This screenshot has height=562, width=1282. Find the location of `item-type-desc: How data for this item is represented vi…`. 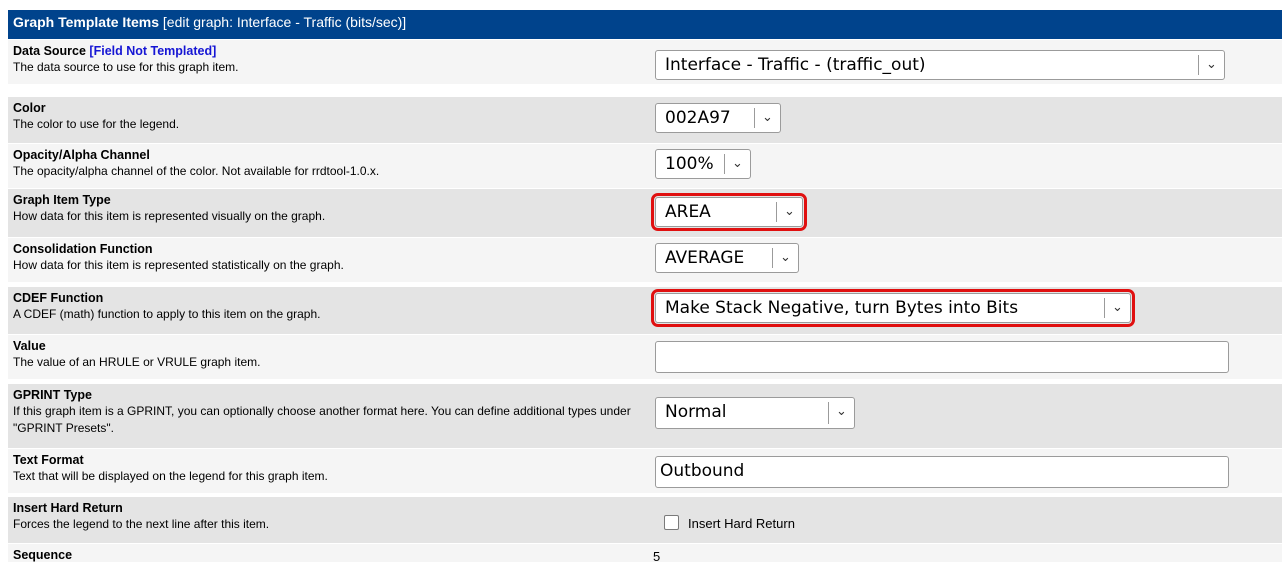

item-type-desc: How data for this item is represented vi… is located at coordinates (169, 216).